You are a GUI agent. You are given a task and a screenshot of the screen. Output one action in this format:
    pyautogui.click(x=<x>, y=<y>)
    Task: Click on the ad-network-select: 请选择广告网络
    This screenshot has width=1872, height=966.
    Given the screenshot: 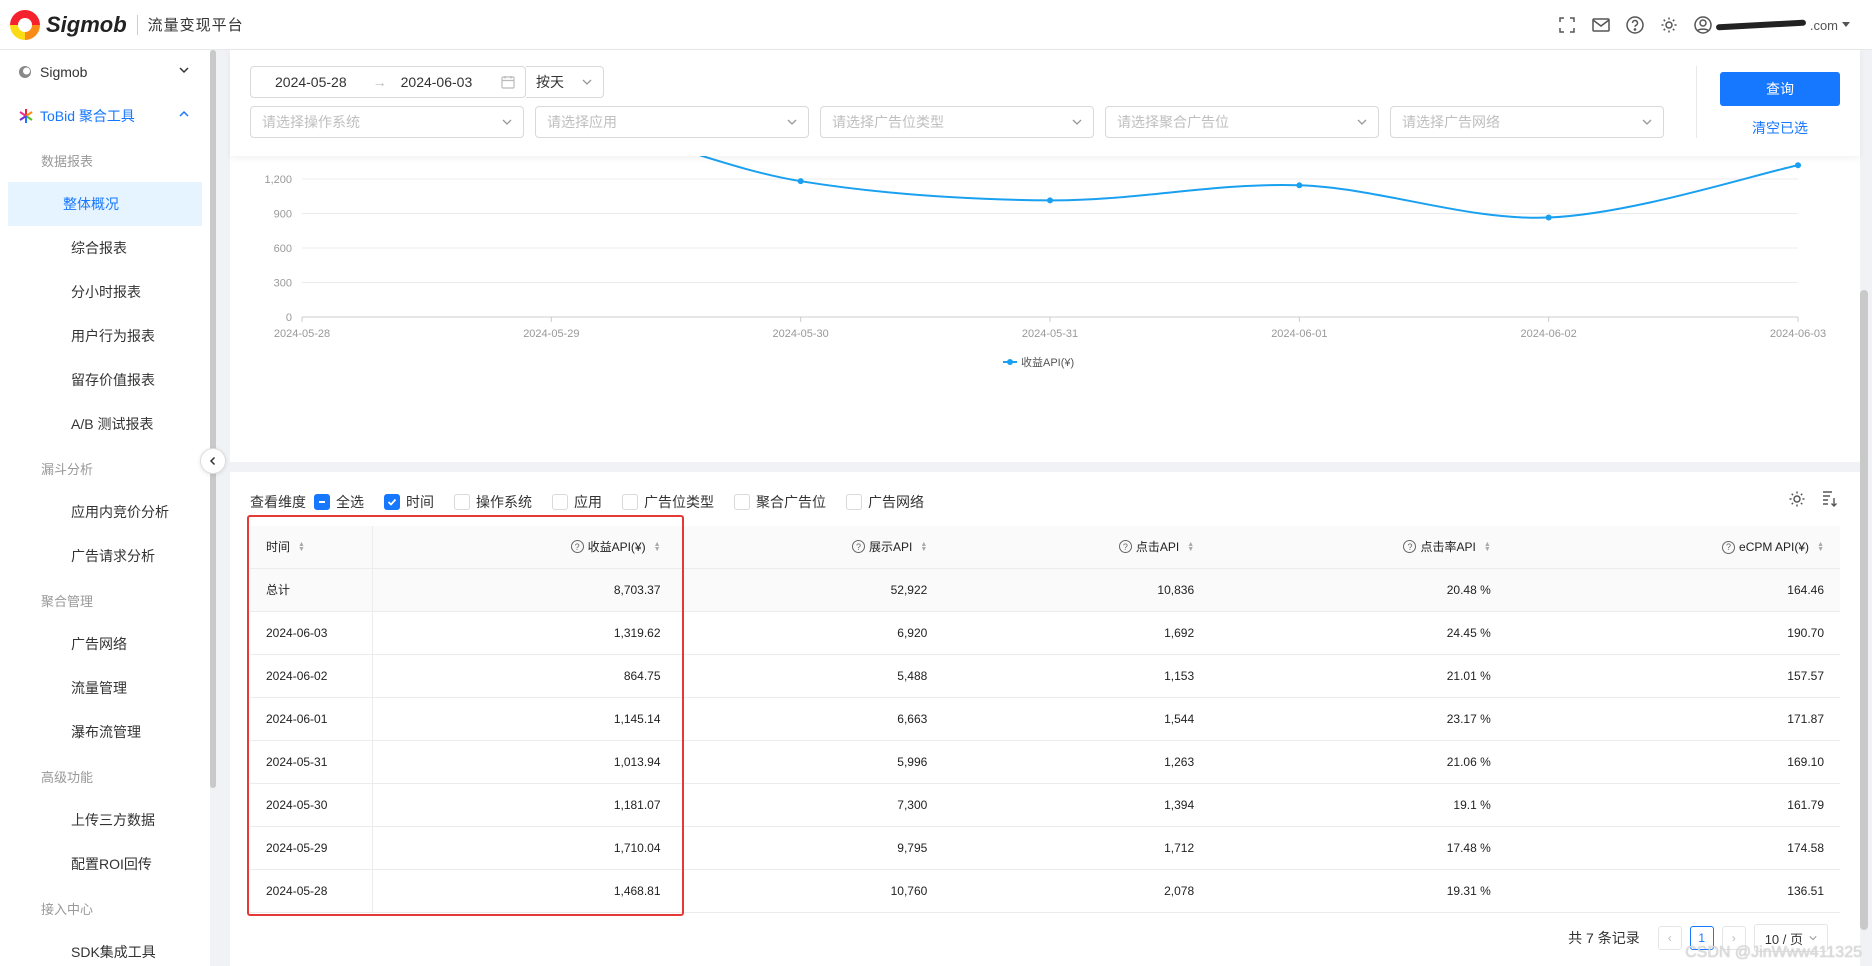 What is the action you would take?
    pyautogui.click(x=1527, y=122)
    